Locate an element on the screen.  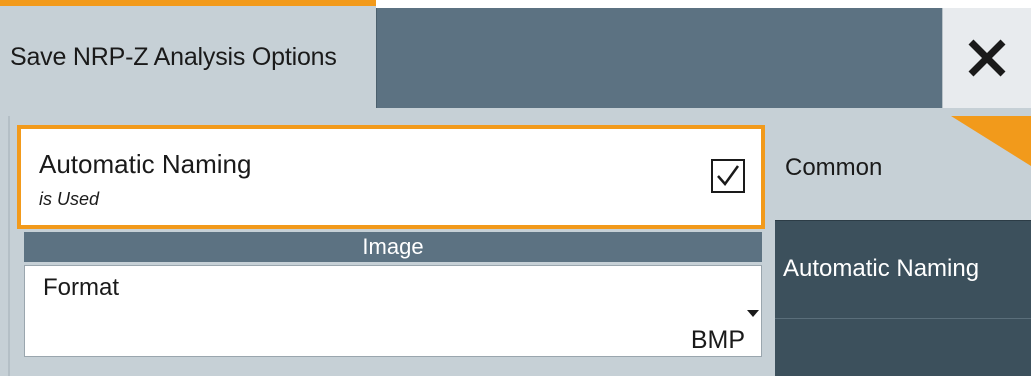
dialog-title-tab: Save NRP-Z Analysis Options is located at coordinates (188, 54).